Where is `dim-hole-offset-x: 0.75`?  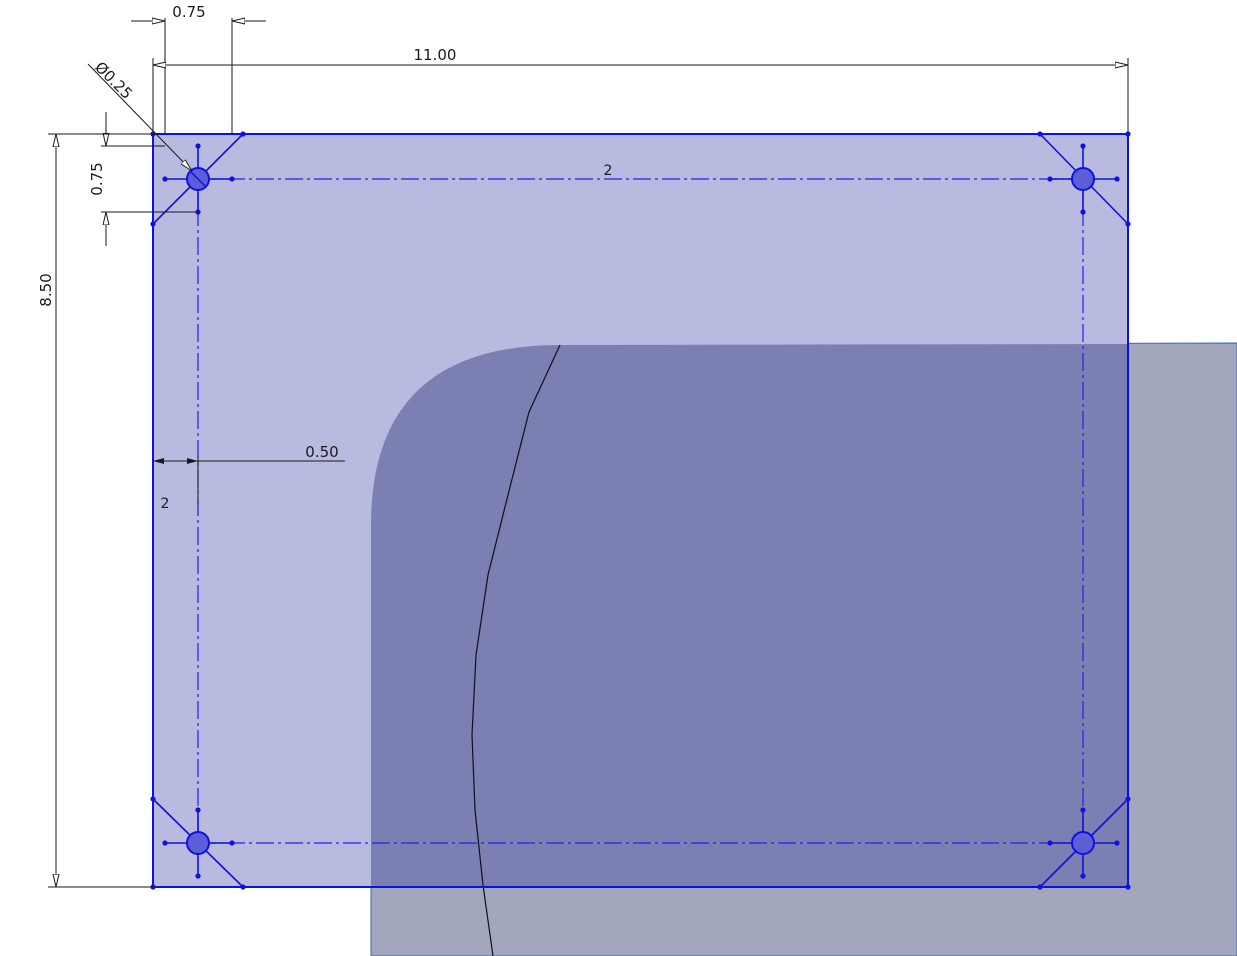 dim-hole-offset-x: 0.75 is located at coordinates (198, 68).